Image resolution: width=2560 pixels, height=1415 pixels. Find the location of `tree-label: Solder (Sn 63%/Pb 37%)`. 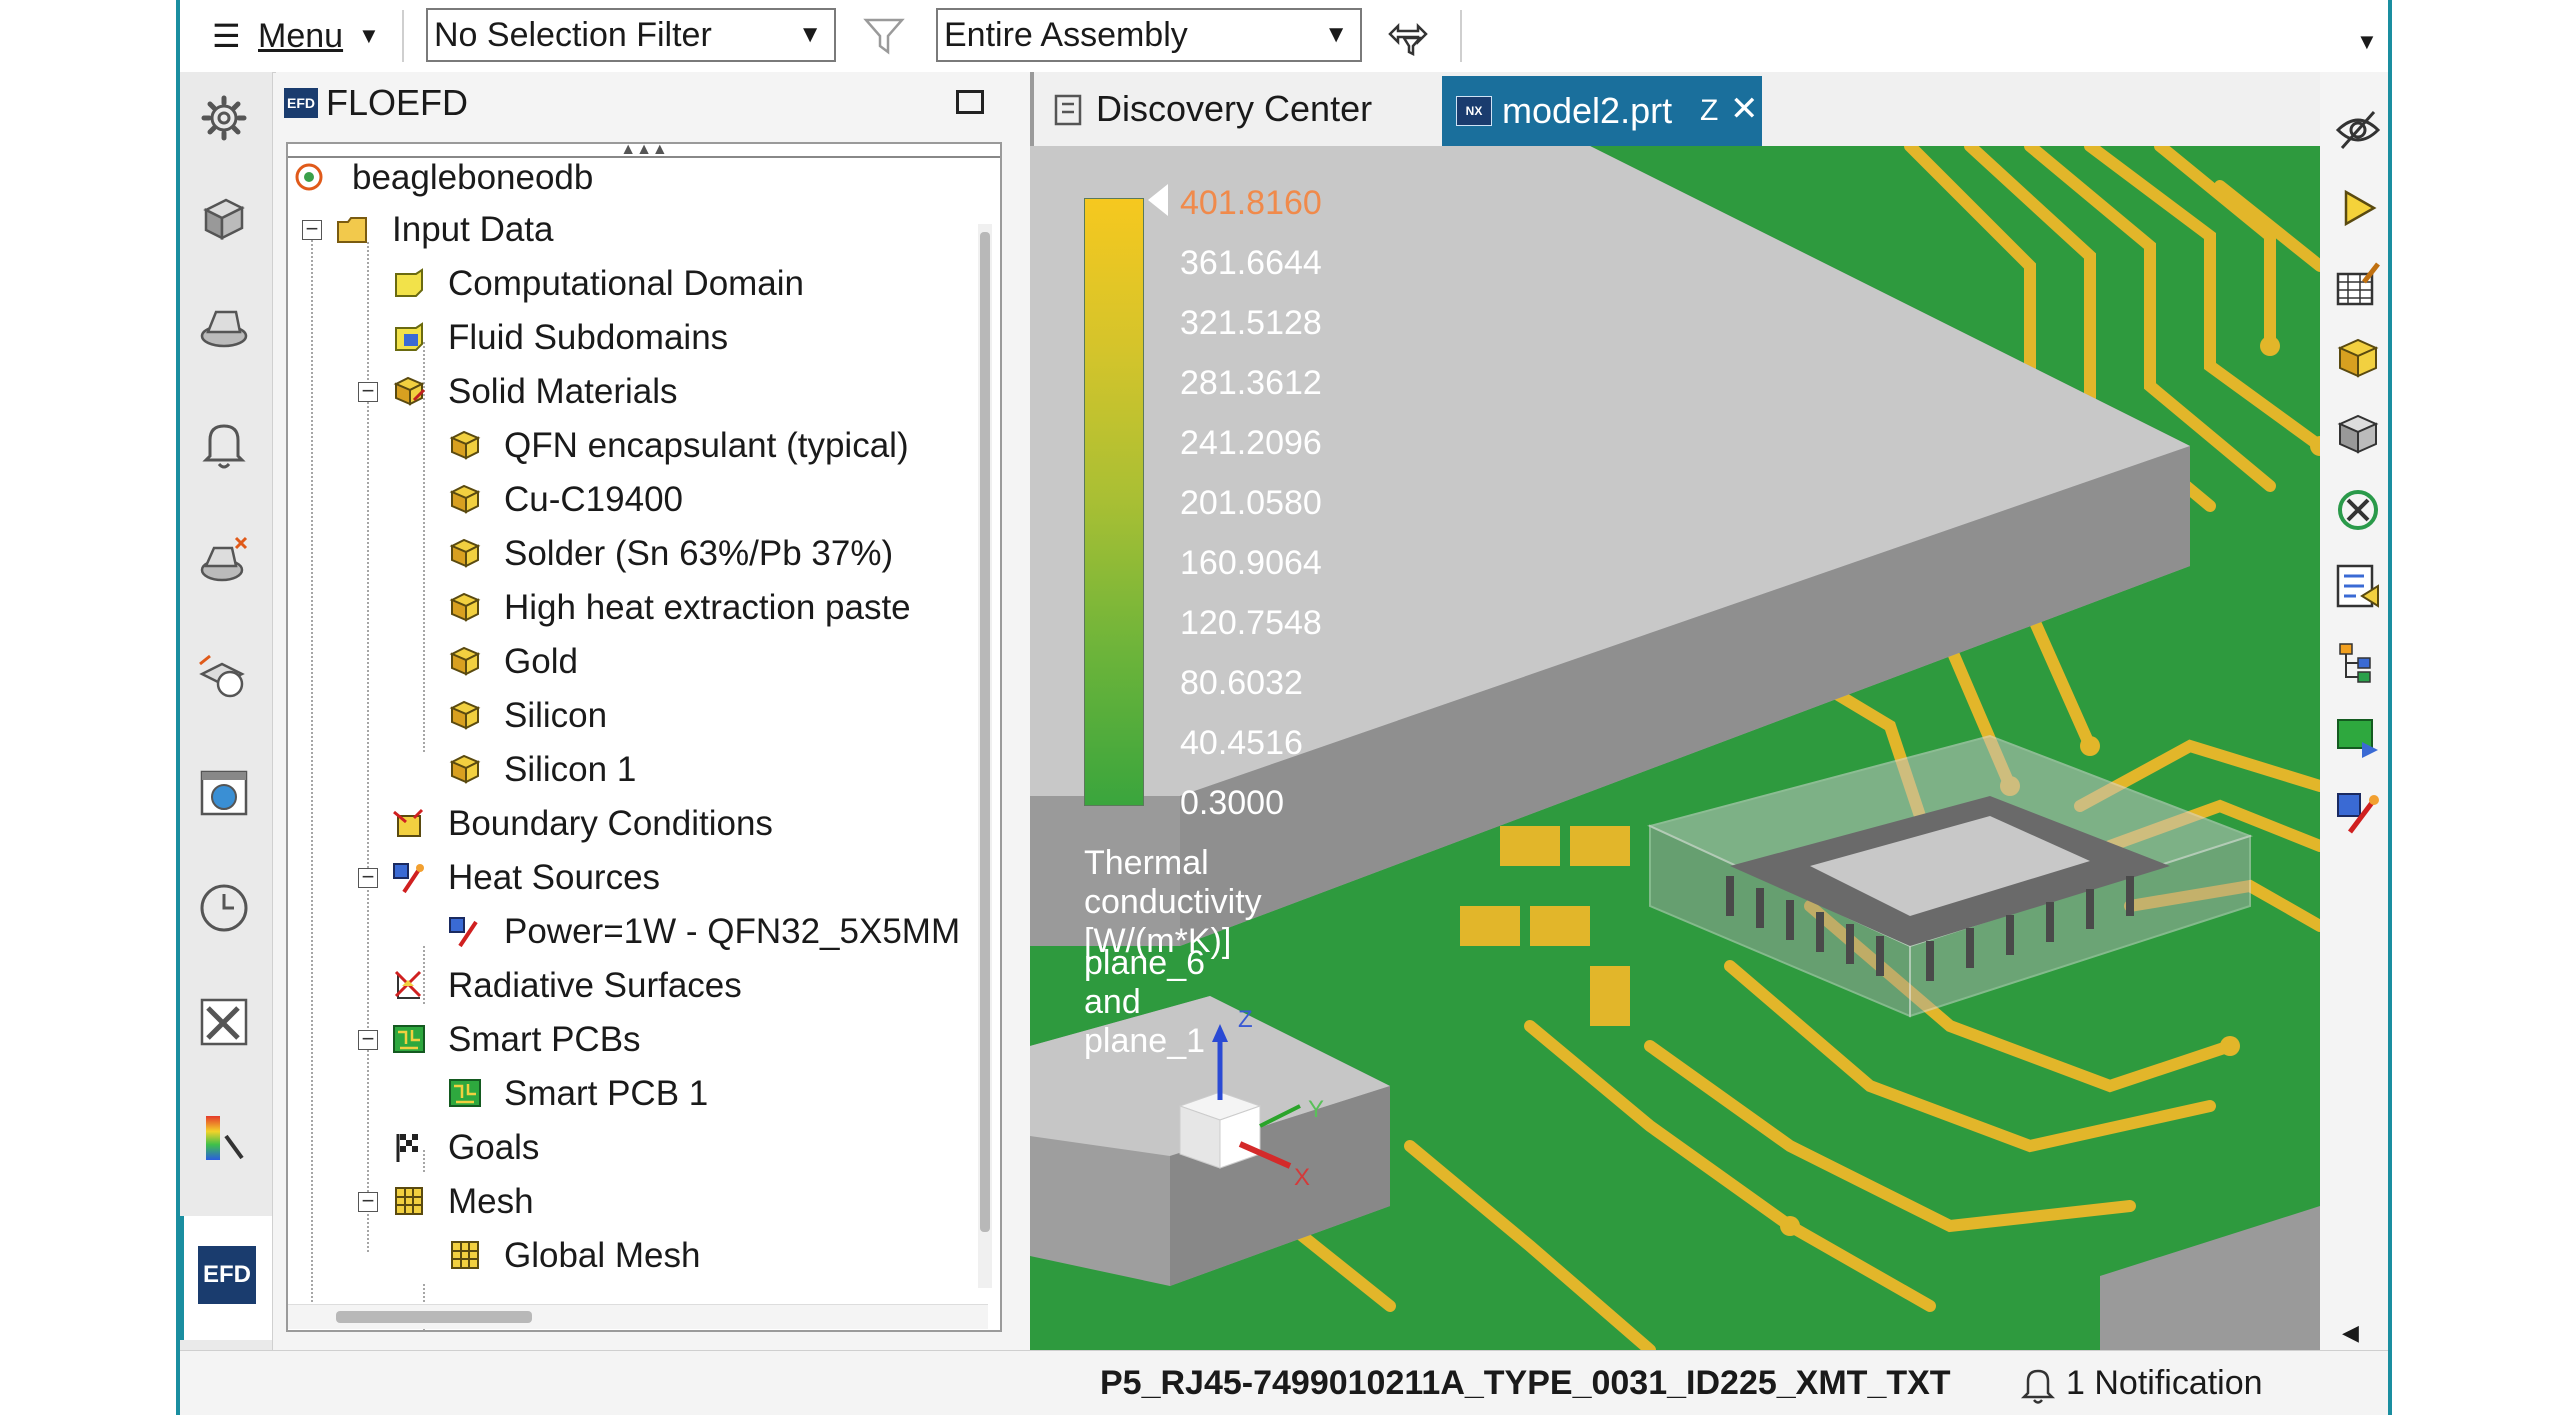

tree-label: Solder (Sn 63%/Pb 37%) is located at coordinates (699, 553).